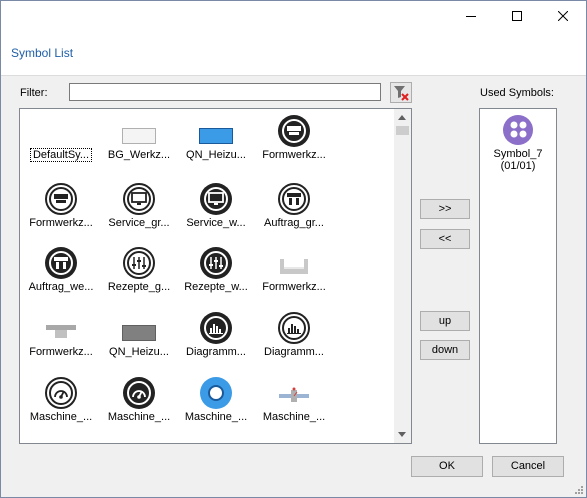  Describe the element at coordinates (139, 199) in the screenshot. I see `monitor-outline-circle-icon` at that location.